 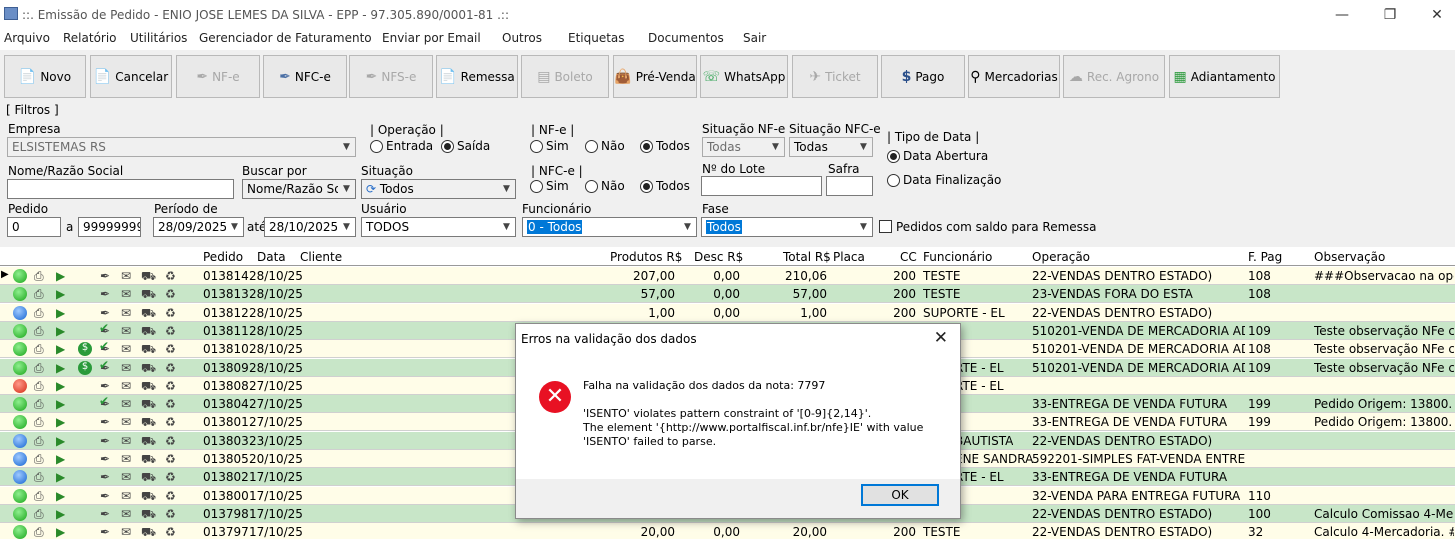 What do you see at coordinates (835, 76) in the screenshot?
I see `ticket-button: ✈ Ticket` at bounding box center [835, 76].